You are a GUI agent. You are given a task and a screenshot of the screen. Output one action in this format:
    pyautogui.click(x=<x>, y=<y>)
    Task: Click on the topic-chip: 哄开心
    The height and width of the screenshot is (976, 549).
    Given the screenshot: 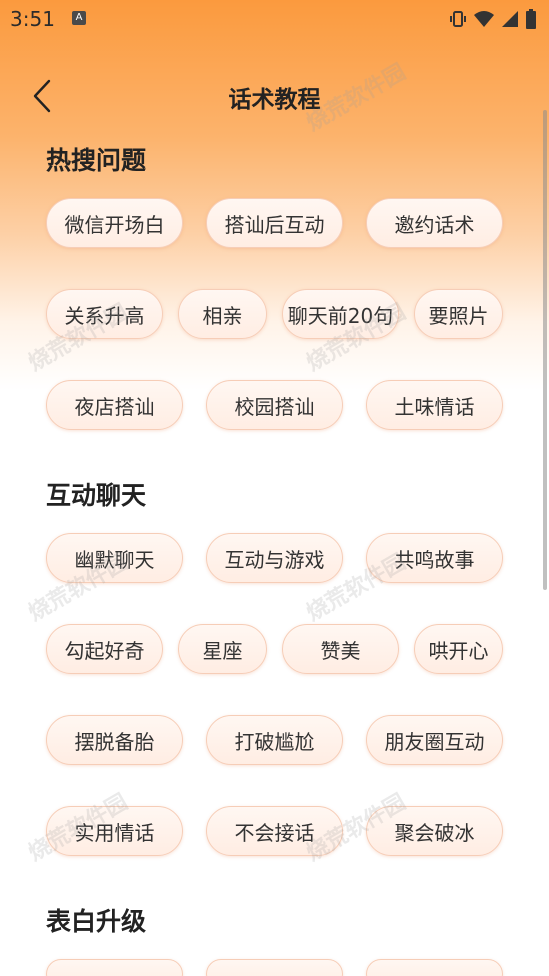 What is the action you would take?
    pyautogui.click(x=458, y=649)
    